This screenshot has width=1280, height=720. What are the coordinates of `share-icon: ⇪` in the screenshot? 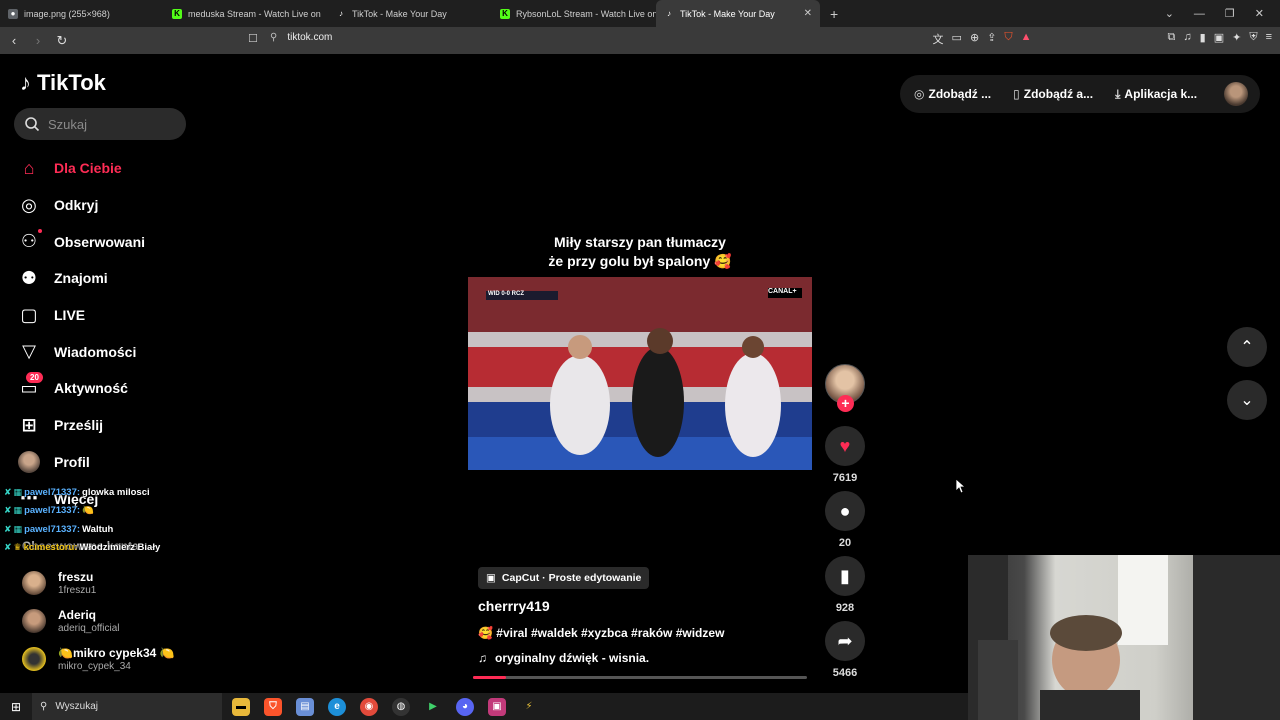 It's located at (991, 39).